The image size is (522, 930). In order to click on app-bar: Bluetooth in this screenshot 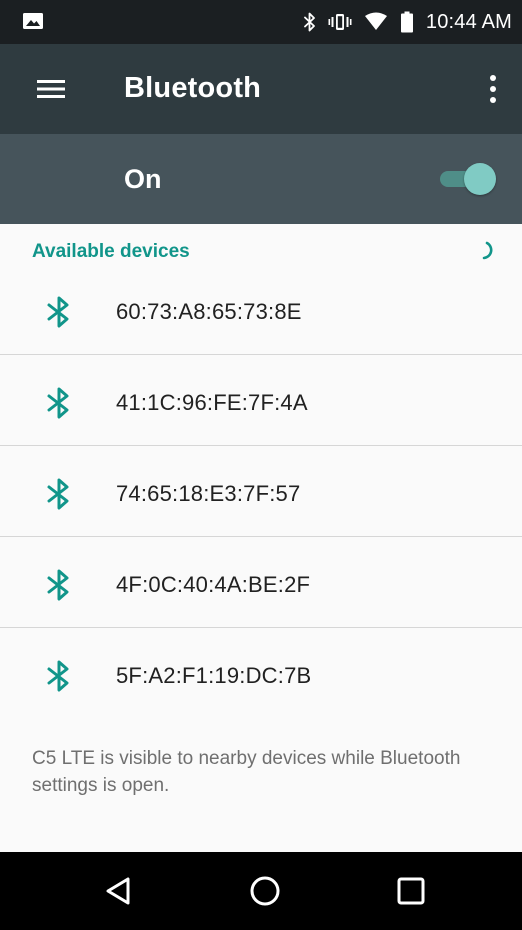, I will do `click(261, 89)`.